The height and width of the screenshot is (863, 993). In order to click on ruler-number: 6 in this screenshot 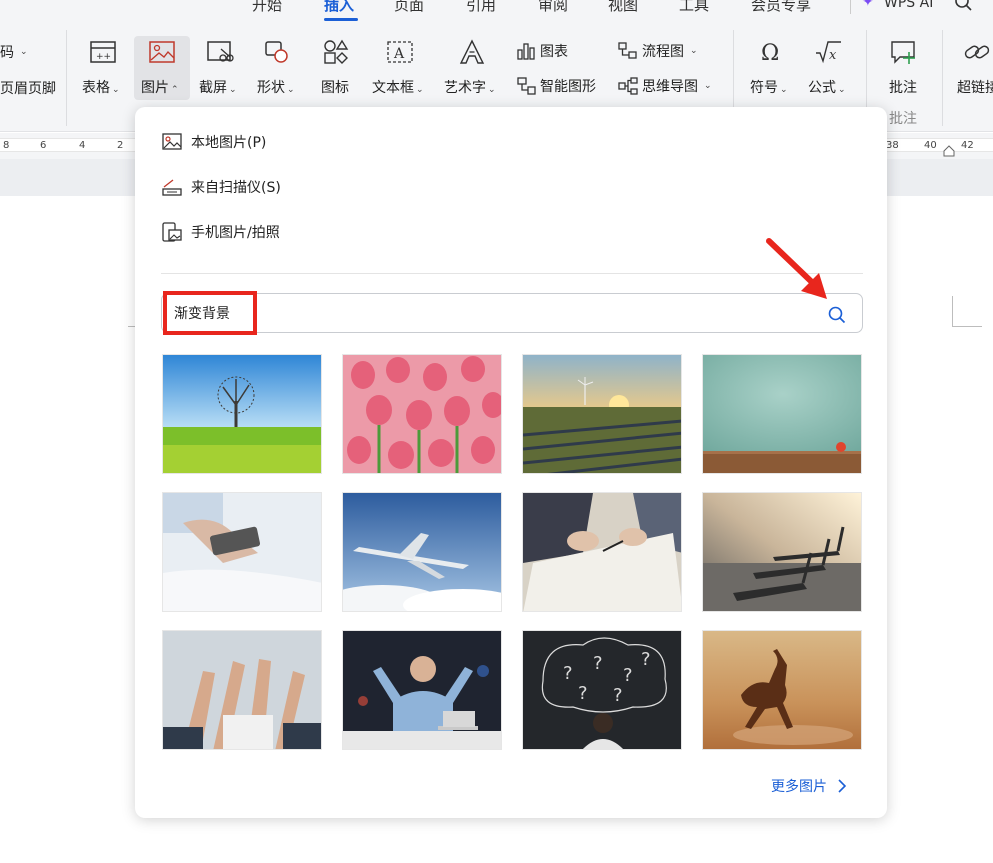, I will do `click(43, 145)`.